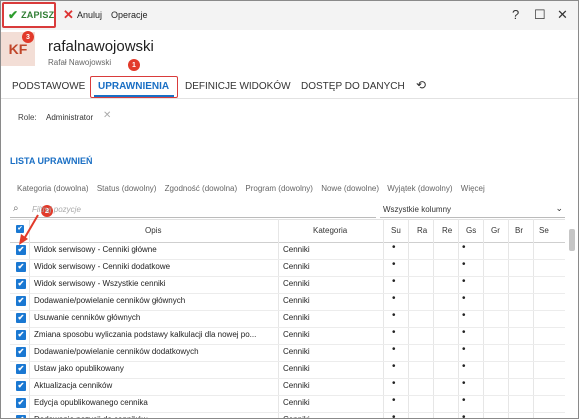 This screenshot has width=579, height=419. What do you see at coordinates (16, 208) in the screenshot?
I see `search-icon: ⌕` at bounding box center [16, 208].